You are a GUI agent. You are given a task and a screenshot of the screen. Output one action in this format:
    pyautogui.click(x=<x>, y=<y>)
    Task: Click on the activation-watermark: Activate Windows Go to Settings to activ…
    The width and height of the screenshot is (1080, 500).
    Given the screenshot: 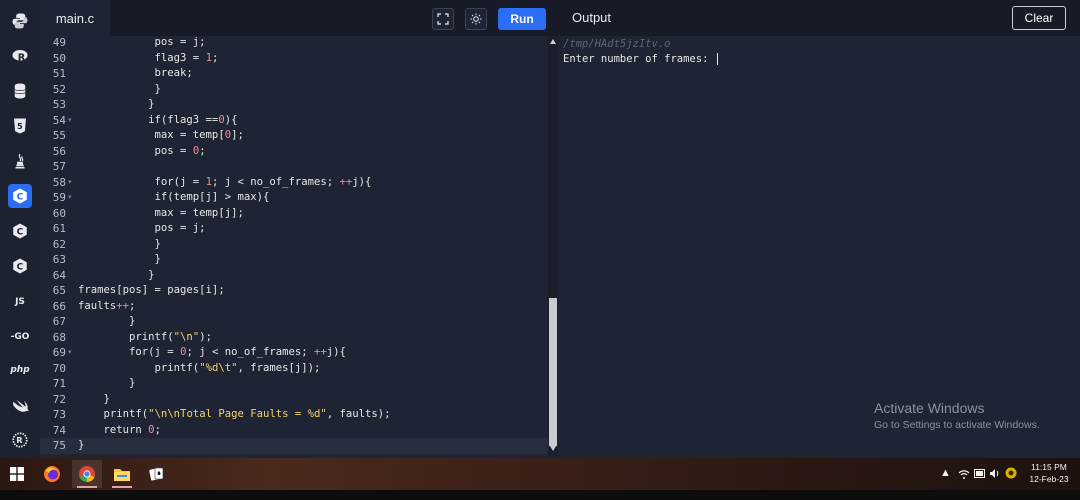 What is the action you would take?
    pyautogui.click(x=957, y=415)
    